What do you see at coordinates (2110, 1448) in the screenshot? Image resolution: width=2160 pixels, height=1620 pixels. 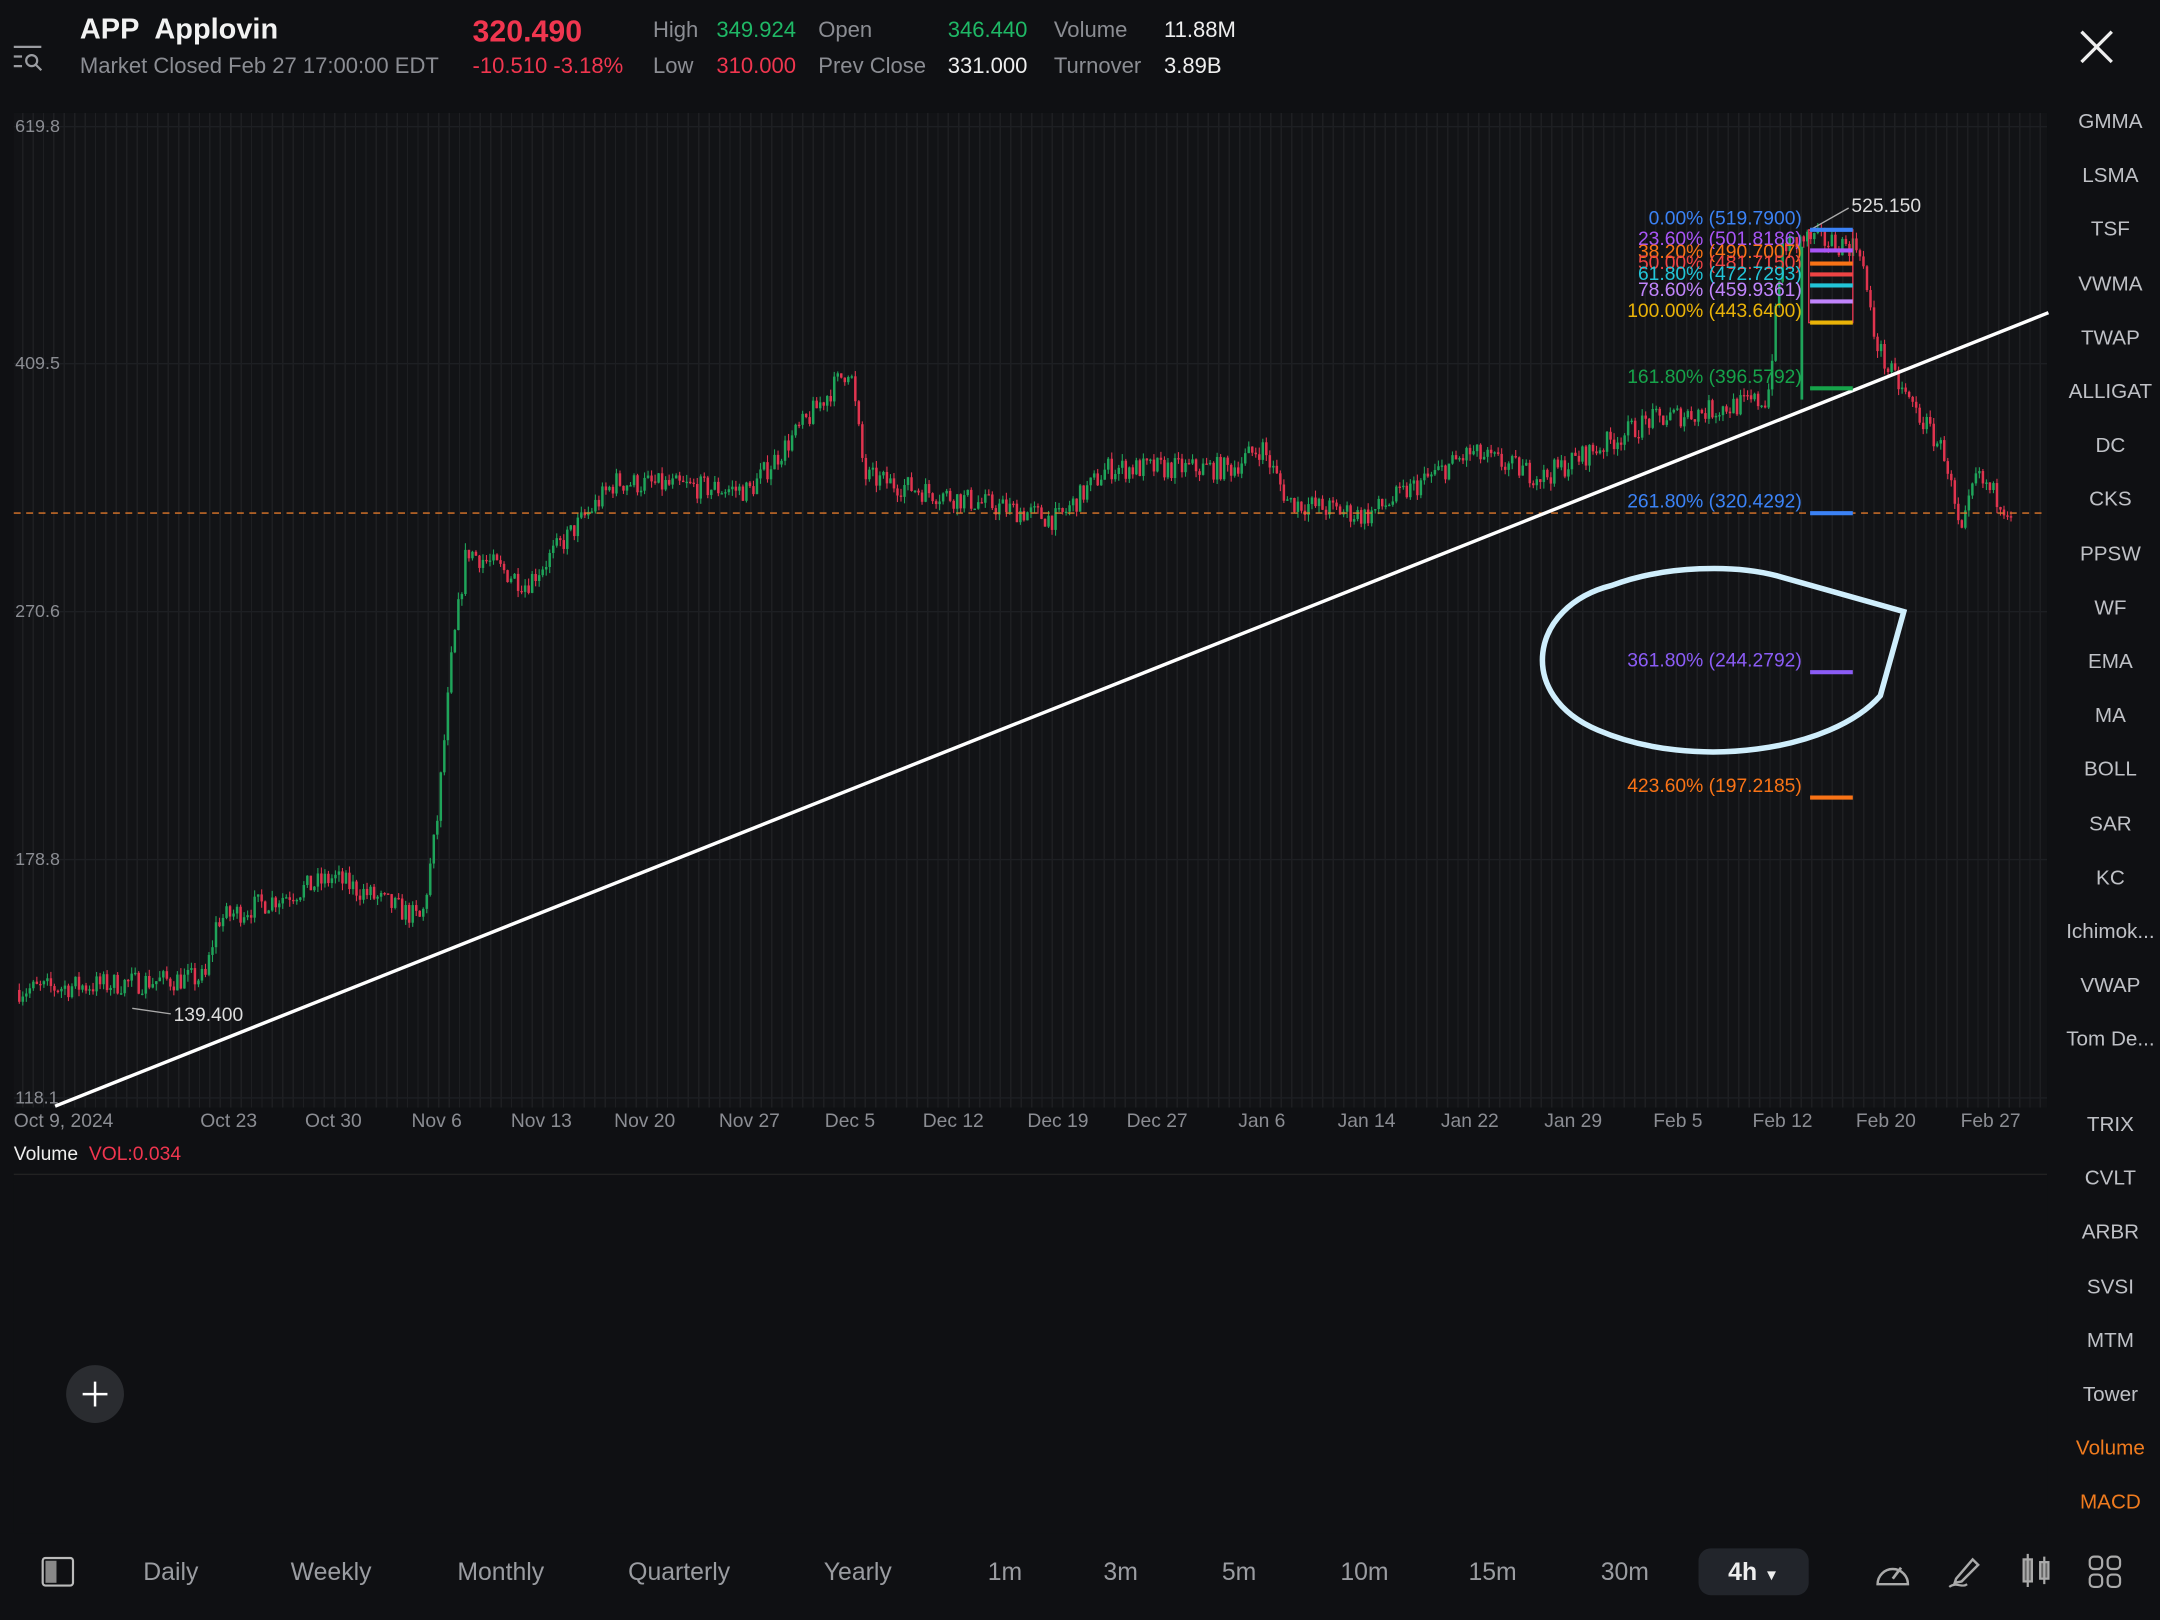 I see `indicator-volume: Volume` at bounding box center [2110, 1448].